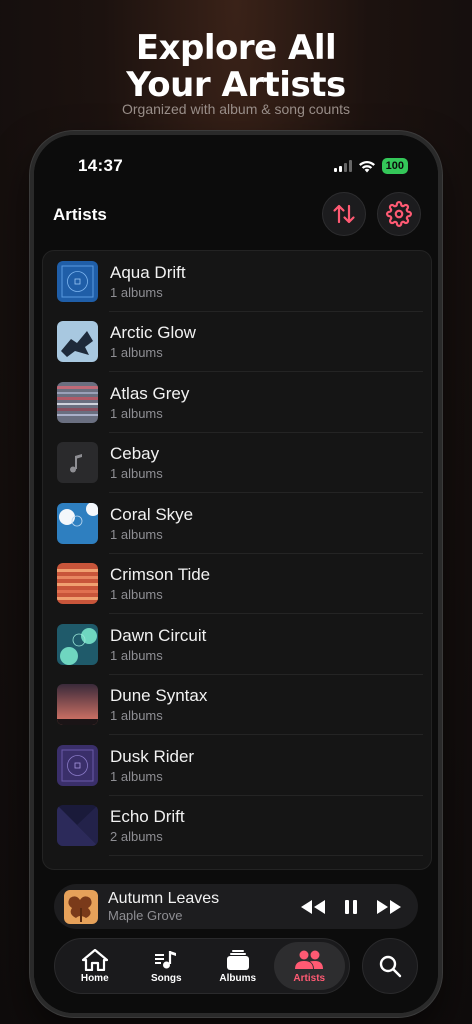  What do you see at coordinates (136, 837) in the screenshot?
I see `album-count: 2 albums` at bounding box center [136, 837].